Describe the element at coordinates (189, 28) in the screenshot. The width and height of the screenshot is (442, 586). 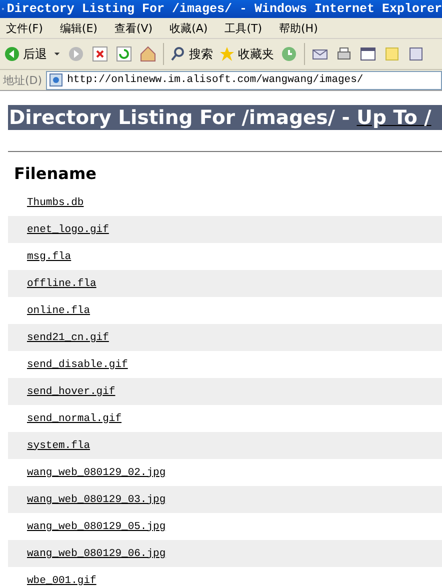
I see `menu-item: 收藏(A)` at that location.